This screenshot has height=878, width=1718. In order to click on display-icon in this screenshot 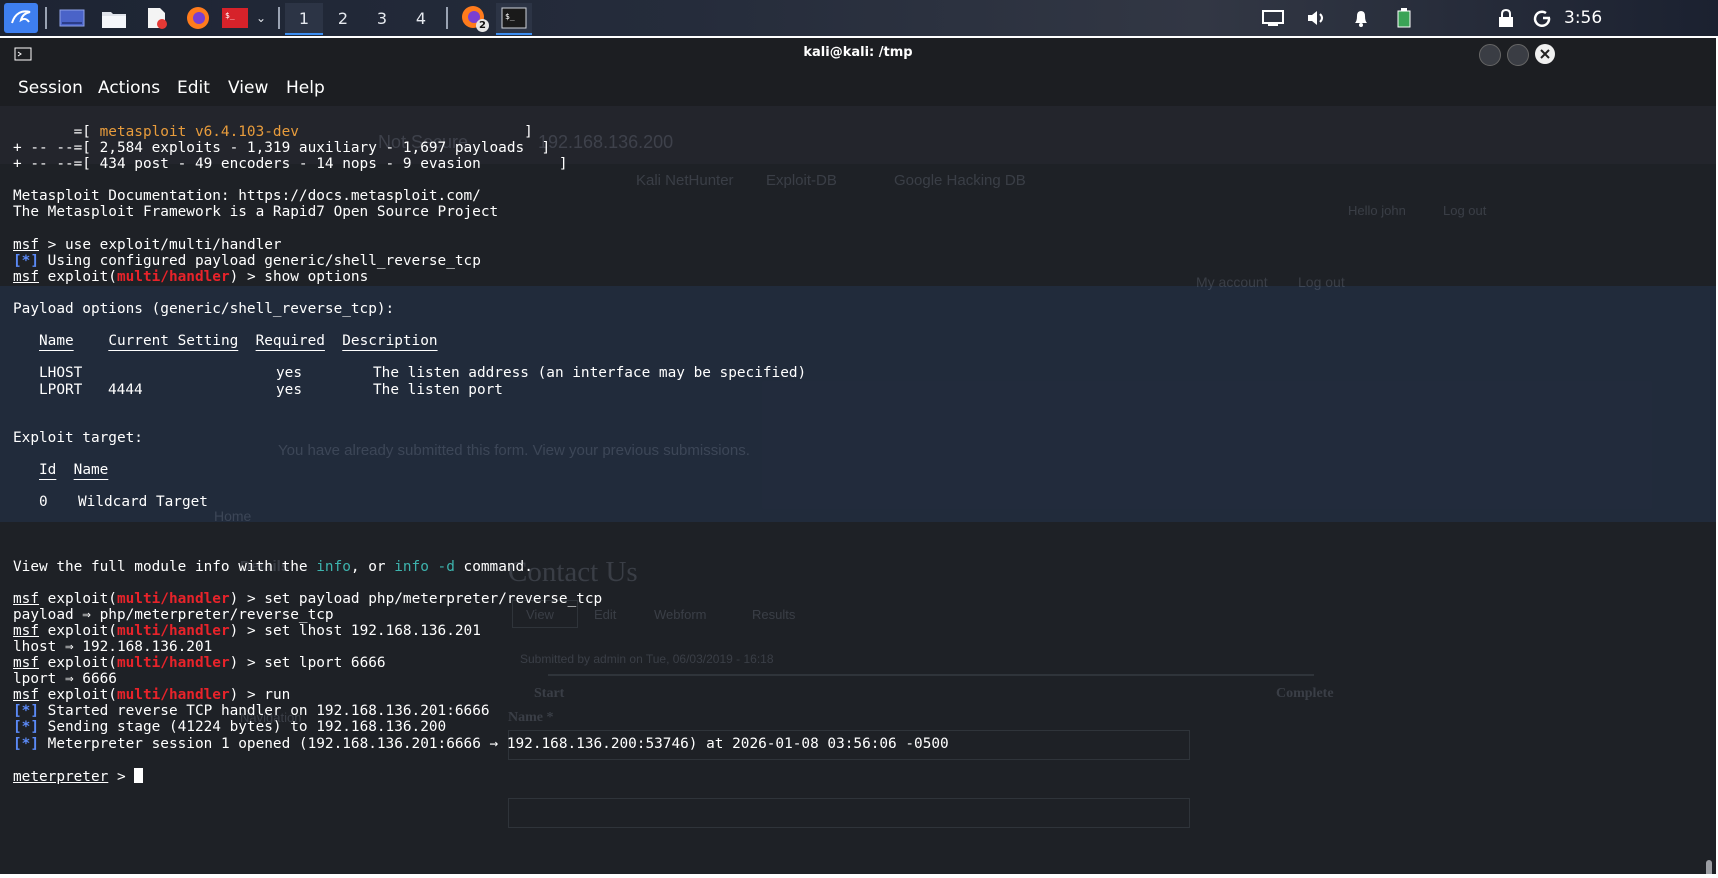, I will do `click(1273, 18)`.